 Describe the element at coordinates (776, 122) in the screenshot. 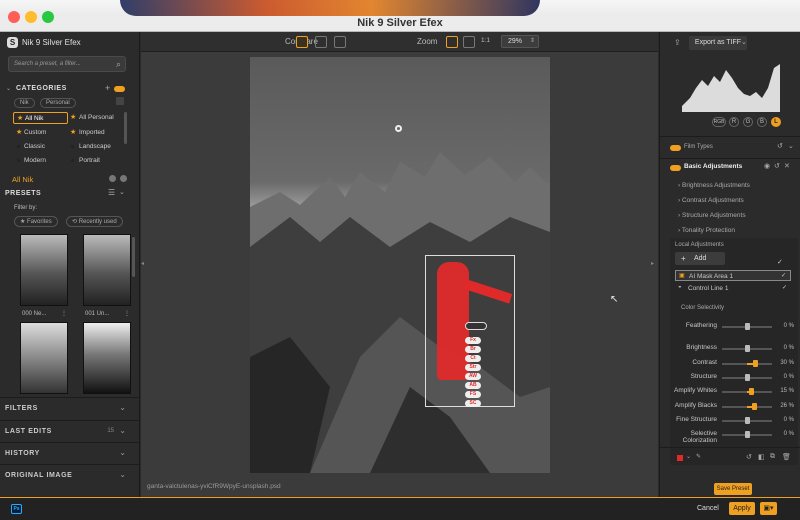

I see `histogram-l-button: L` at that location.